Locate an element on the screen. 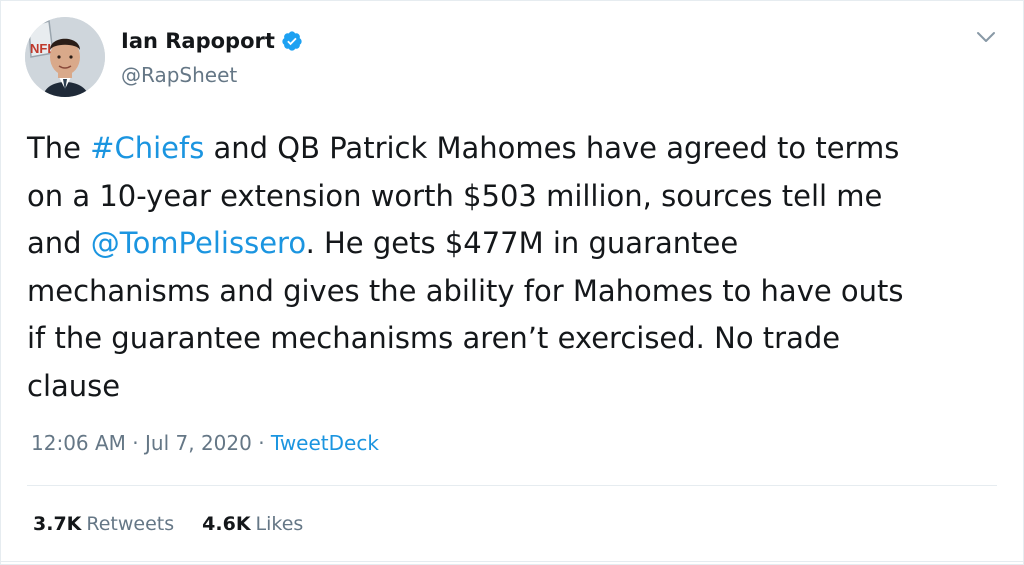 The width and height of the screenshot is (1024, 565). likes-label: Likes is located at coordinates (279, 524).